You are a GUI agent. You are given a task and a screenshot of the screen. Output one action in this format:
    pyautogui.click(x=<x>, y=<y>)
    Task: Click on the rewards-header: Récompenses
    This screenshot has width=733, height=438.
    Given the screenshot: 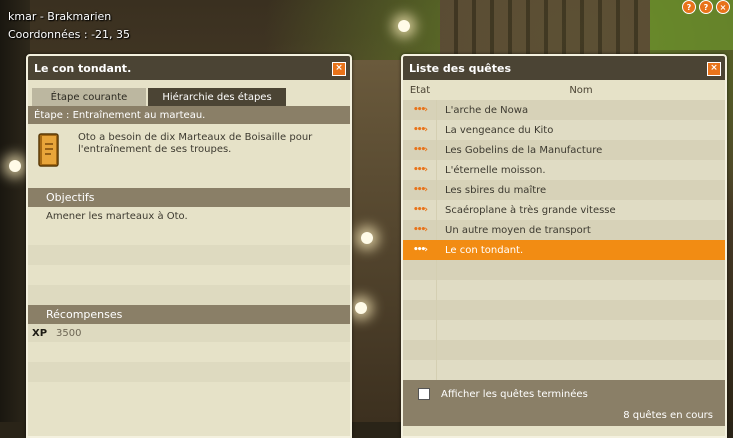 What is the action you would take?
    pyautogui.click(x=189, y=314)
    